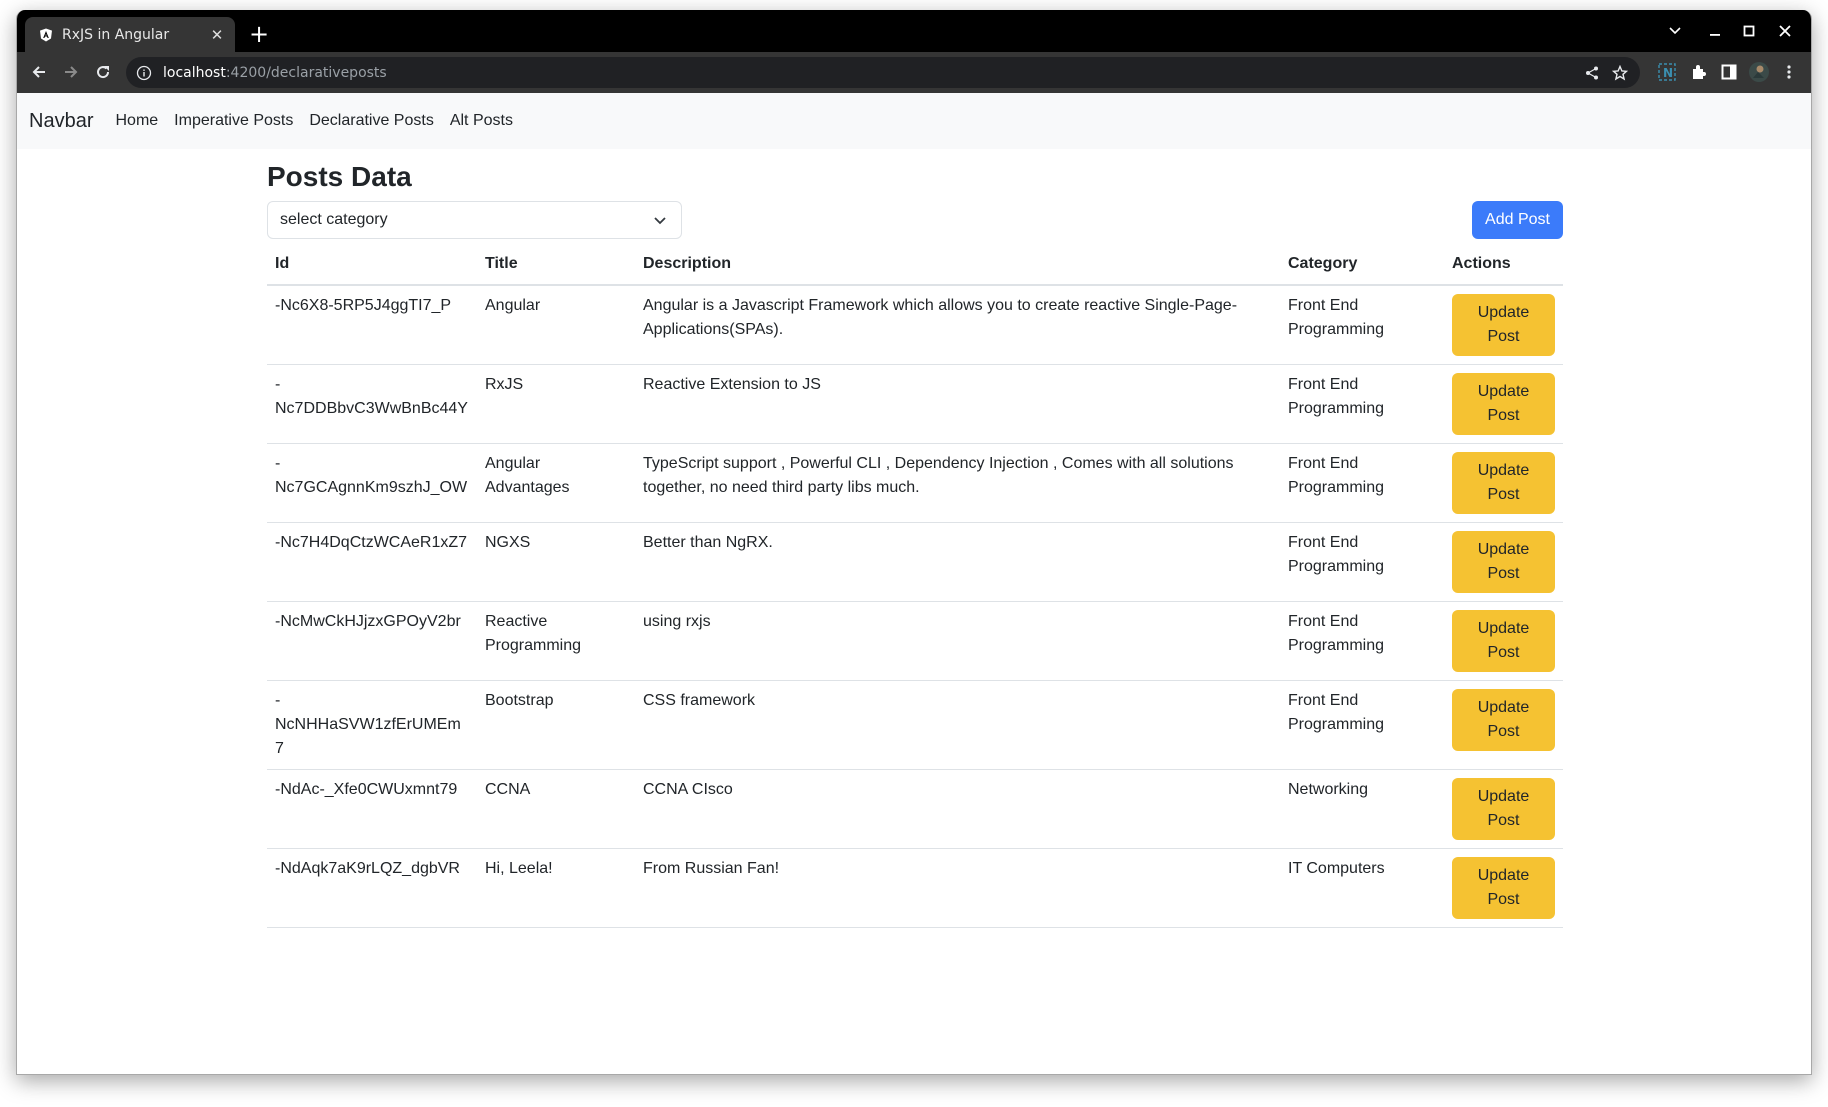 The height and width of the screenshot is (1107, 1828). Describe the element at coordinates (1592, 73) in the screenshot. I see `share-icon` at that location.